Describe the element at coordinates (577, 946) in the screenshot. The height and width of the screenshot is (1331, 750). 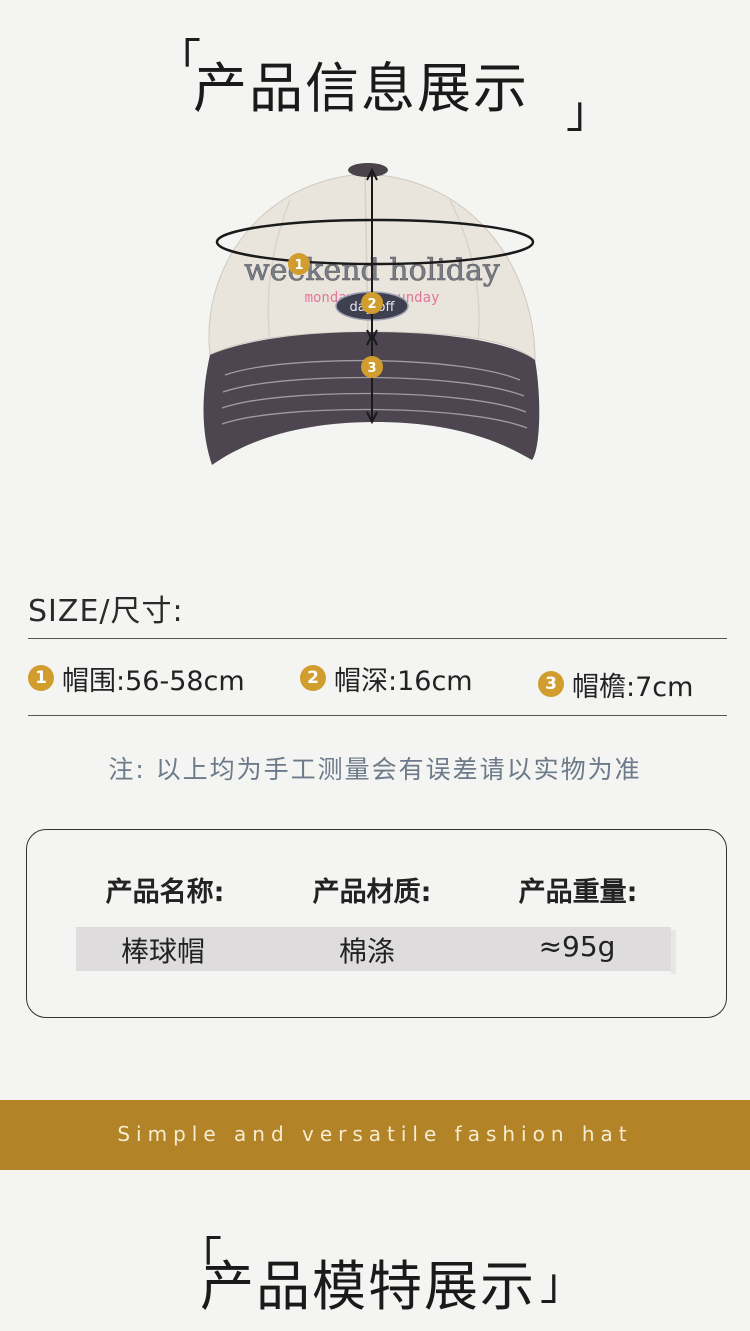
I see `value-weight: ≈95g` at that location.